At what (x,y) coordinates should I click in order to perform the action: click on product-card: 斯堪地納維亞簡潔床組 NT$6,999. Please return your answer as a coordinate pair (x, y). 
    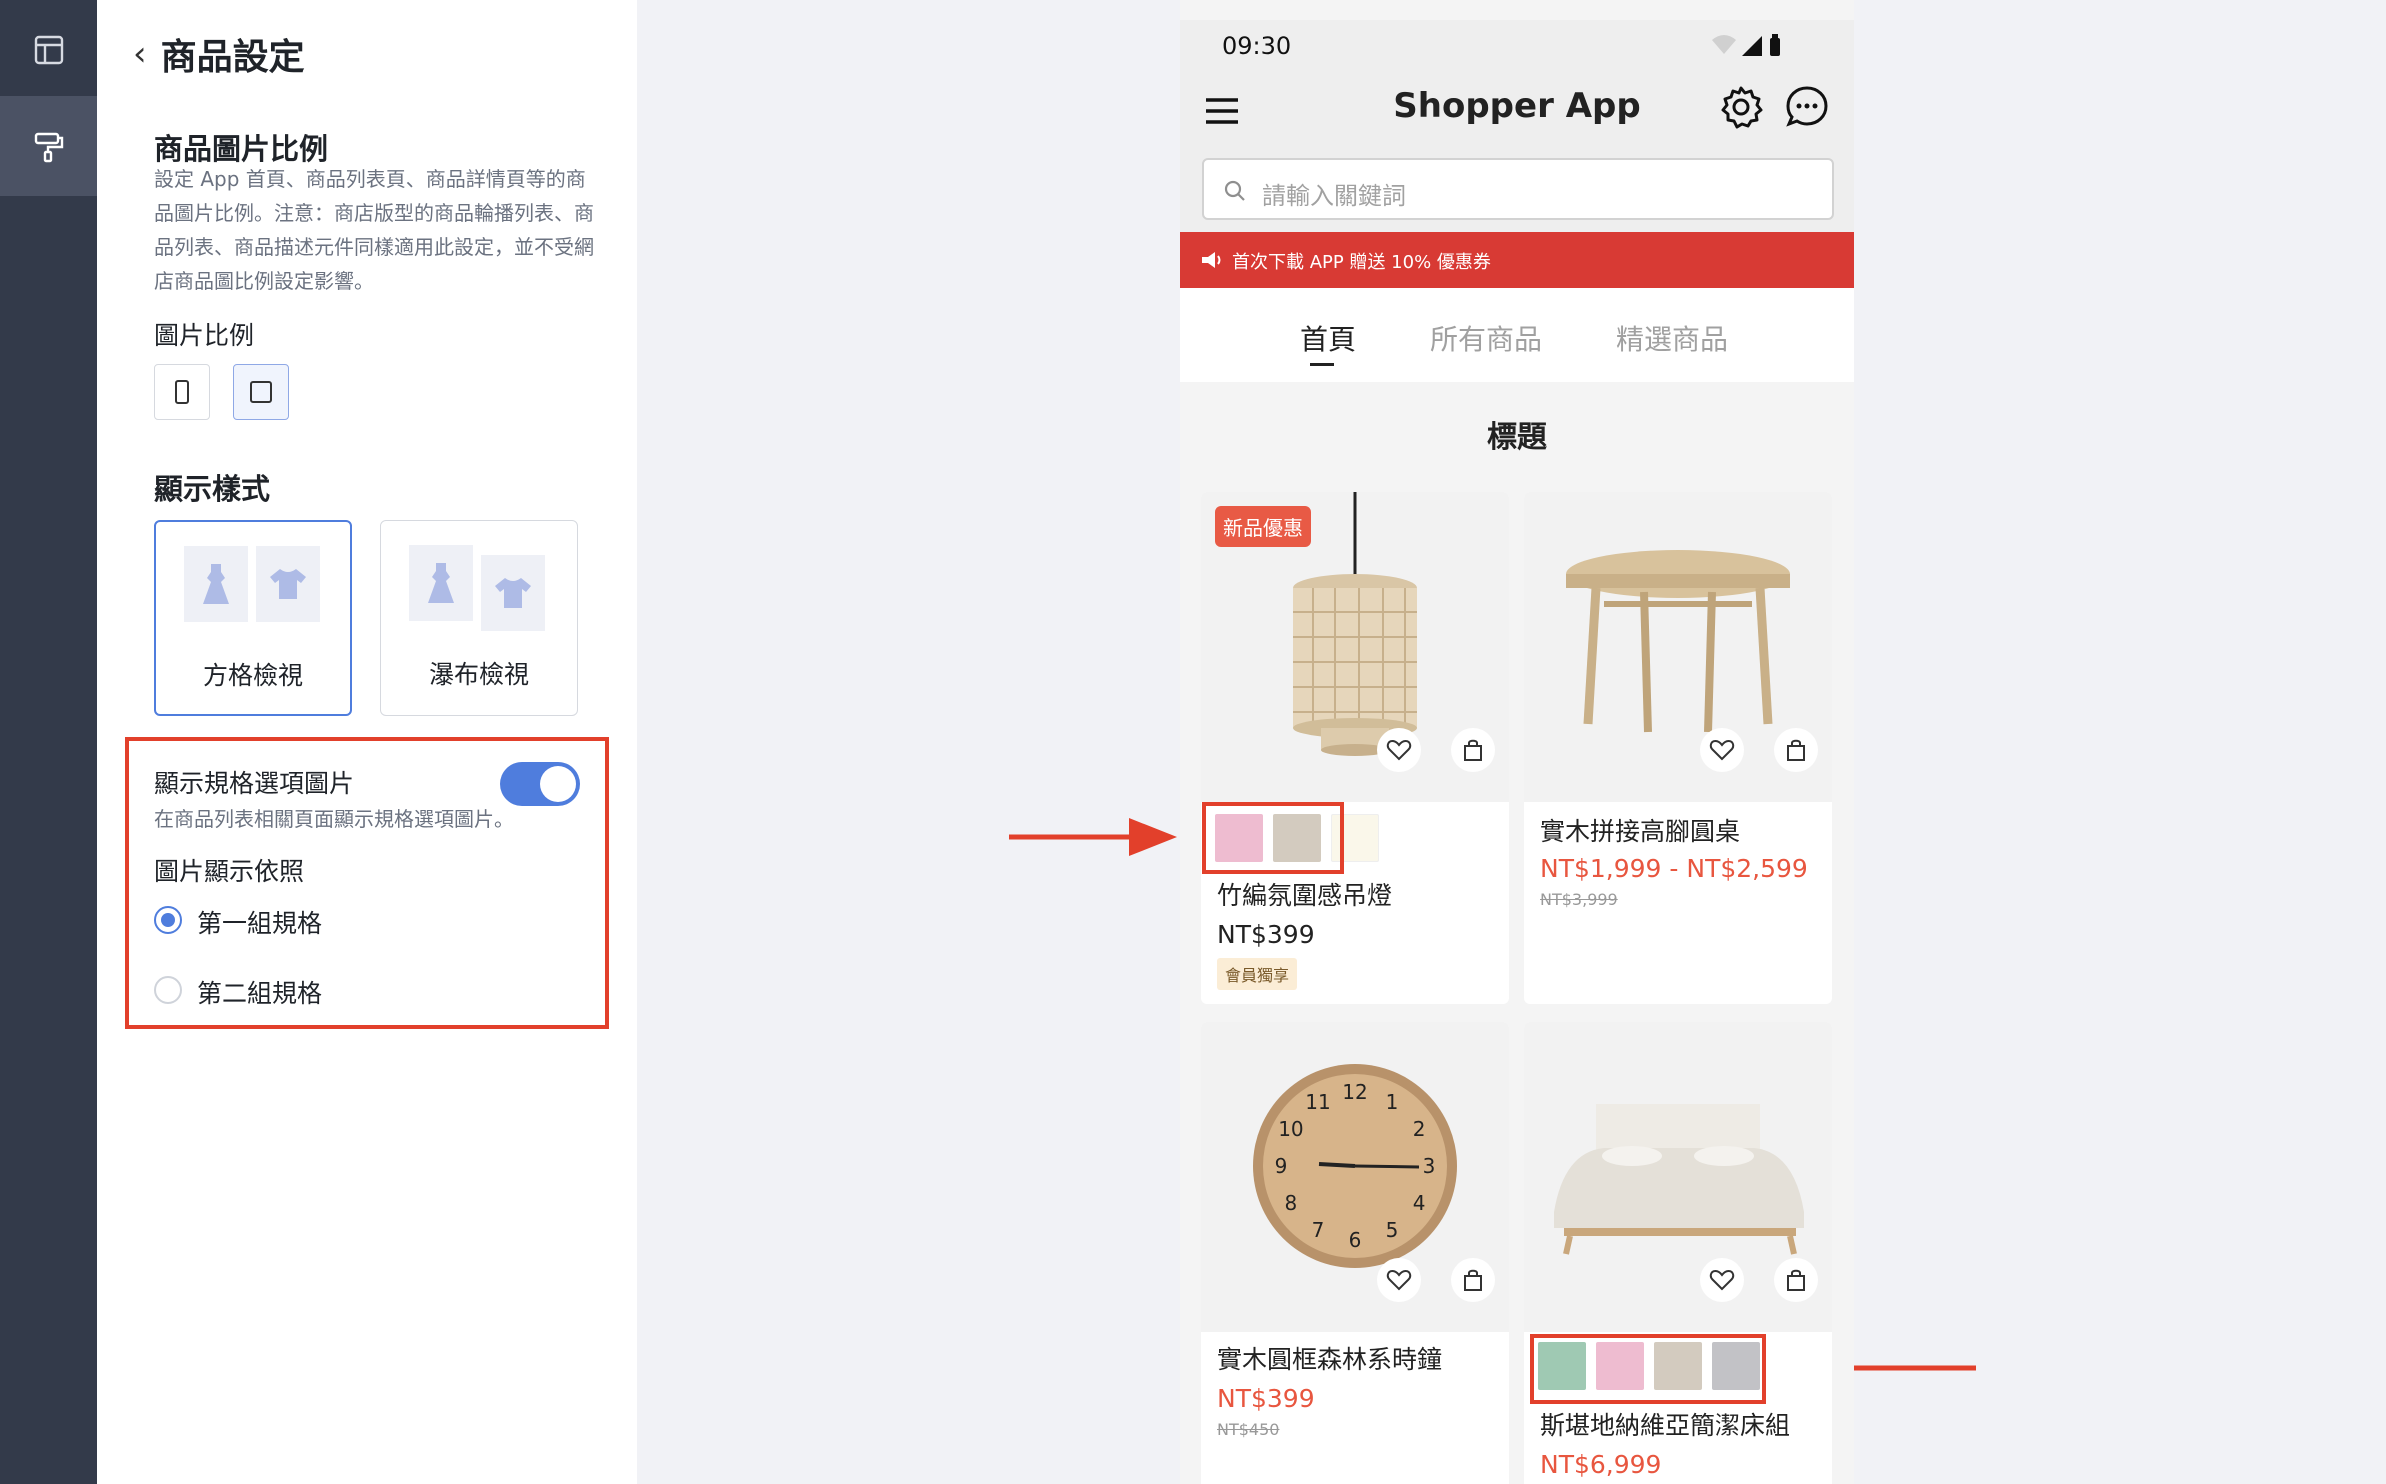
    Looking at the image, I should click on (1678, 1253).